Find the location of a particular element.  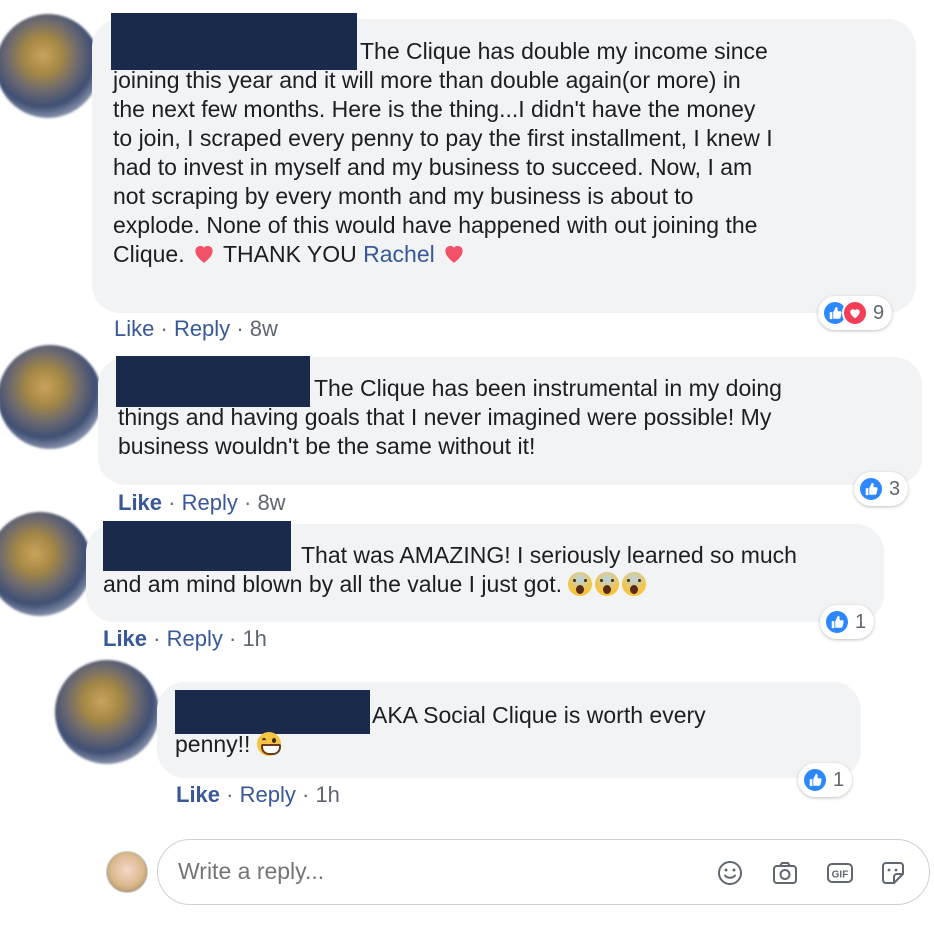

svg-text: GIF is located at coordinates (840, 875).